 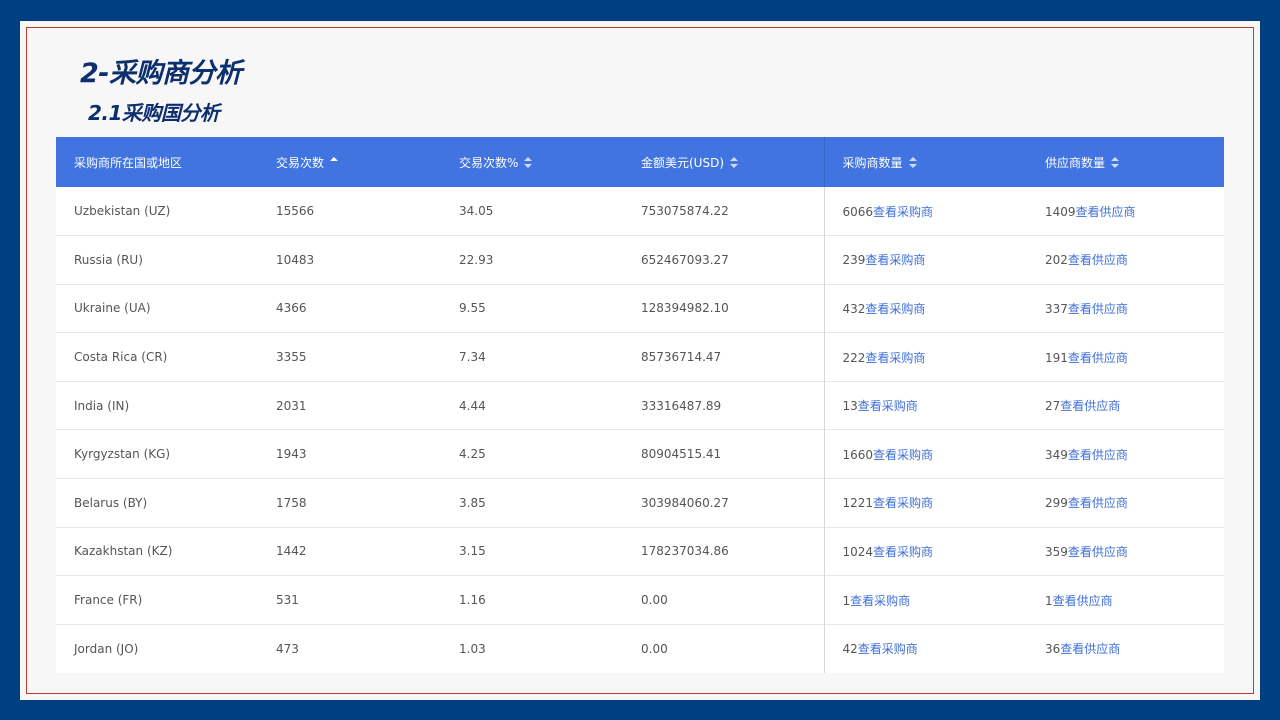 I want to click on table-row: Jordan (JO) 473 1.03 0.00 42查看采购商 36查看供应商, so click(x=640, y=648).